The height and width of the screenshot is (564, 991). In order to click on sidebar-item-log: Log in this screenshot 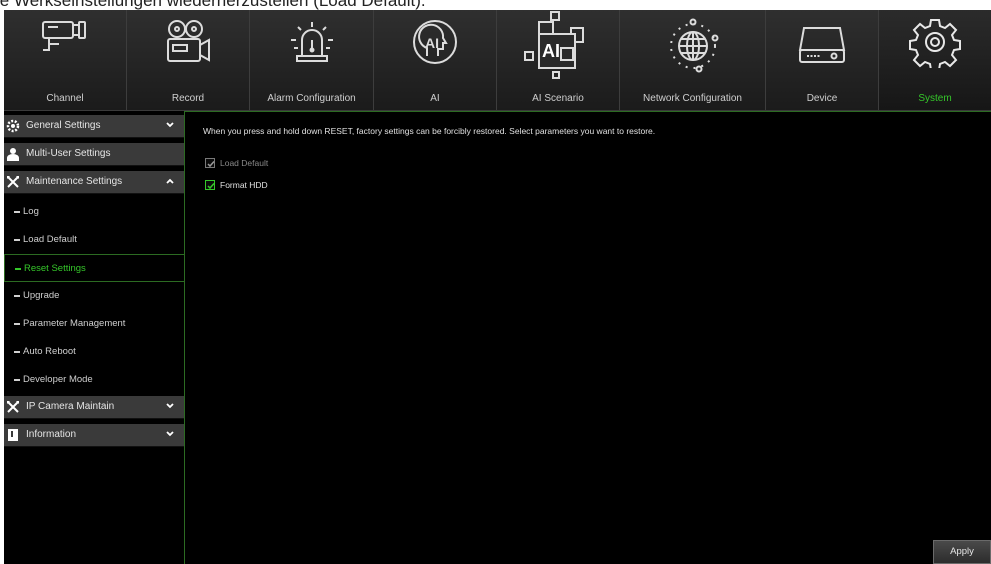, I will do `click(94, 212)`.